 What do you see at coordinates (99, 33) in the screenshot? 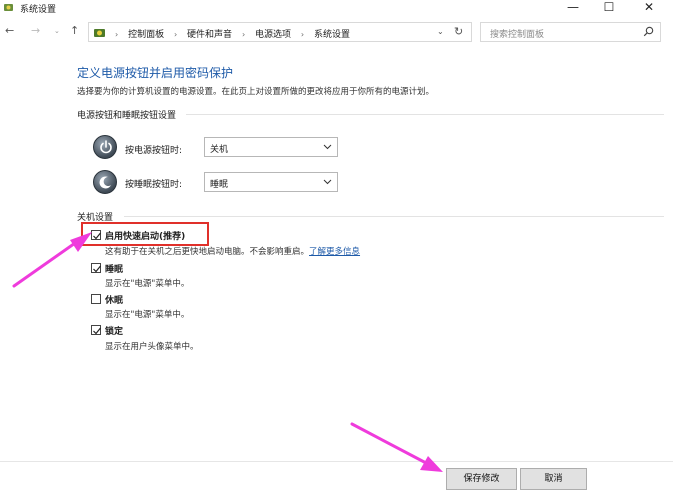
I see `control-panel-icon` at bounding box center [99, 33].